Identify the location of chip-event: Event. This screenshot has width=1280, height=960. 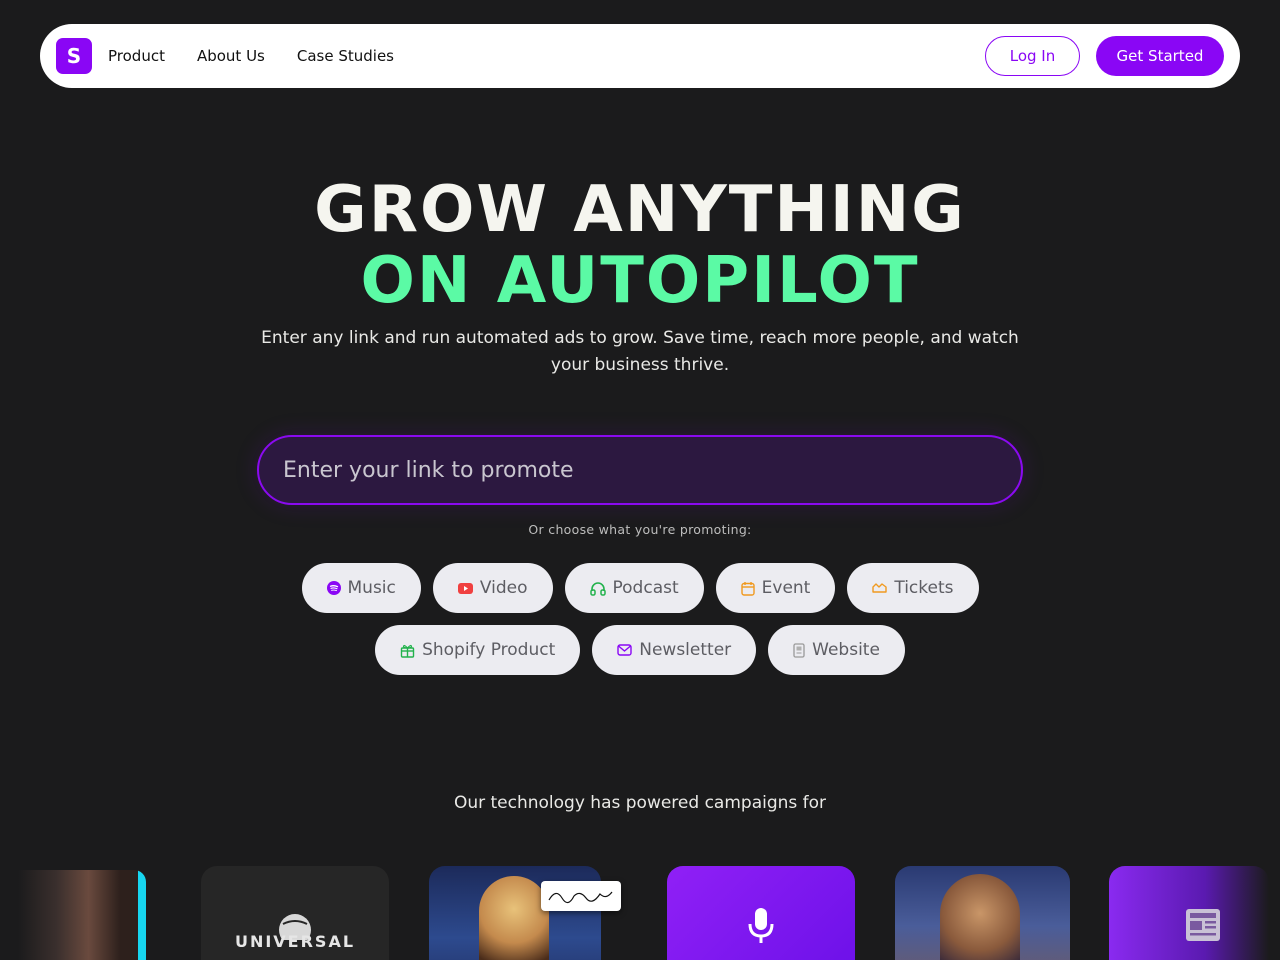
(775, 588).